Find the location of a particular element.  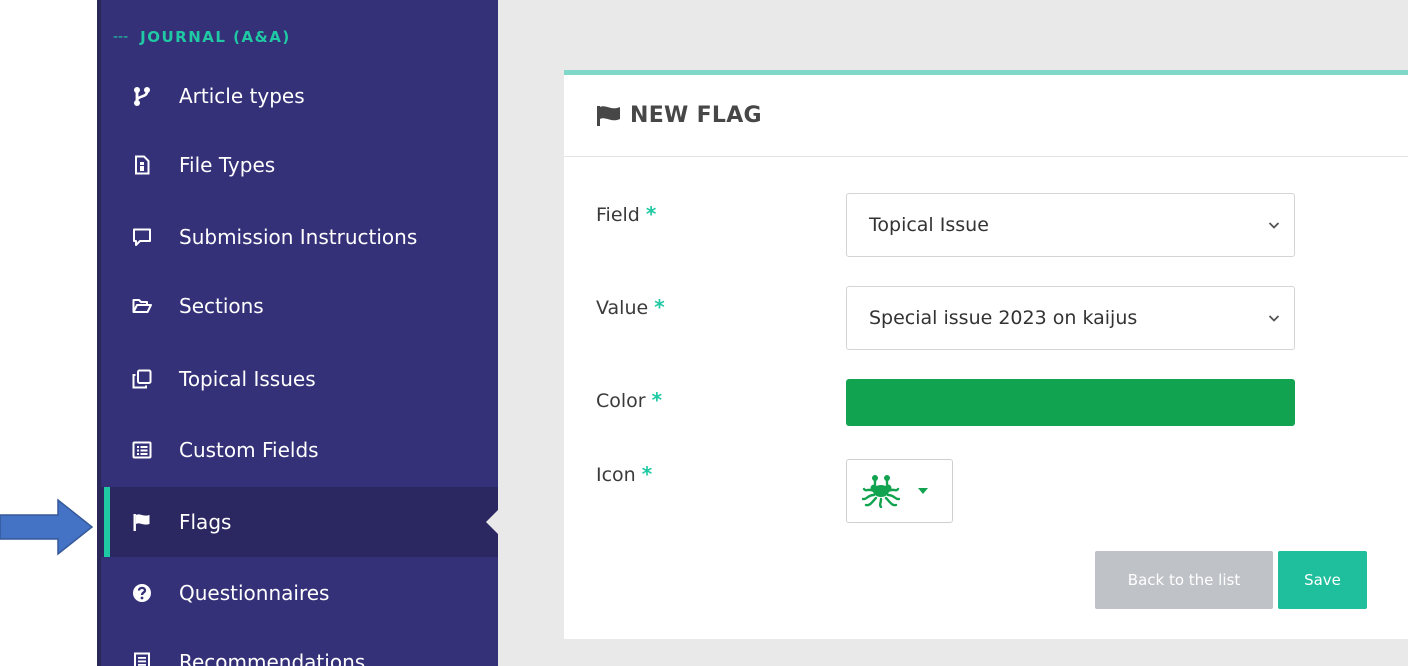

clone-icon is located at coordinates (142, 379).